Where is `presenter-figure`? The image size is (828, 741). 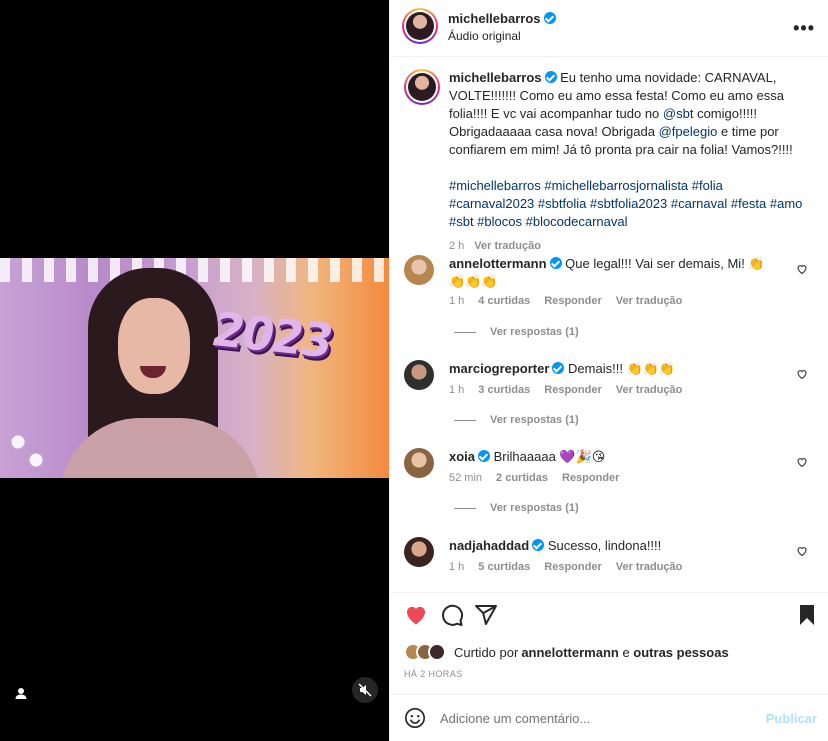 presenter-figure is located at coordinates (160, 373).